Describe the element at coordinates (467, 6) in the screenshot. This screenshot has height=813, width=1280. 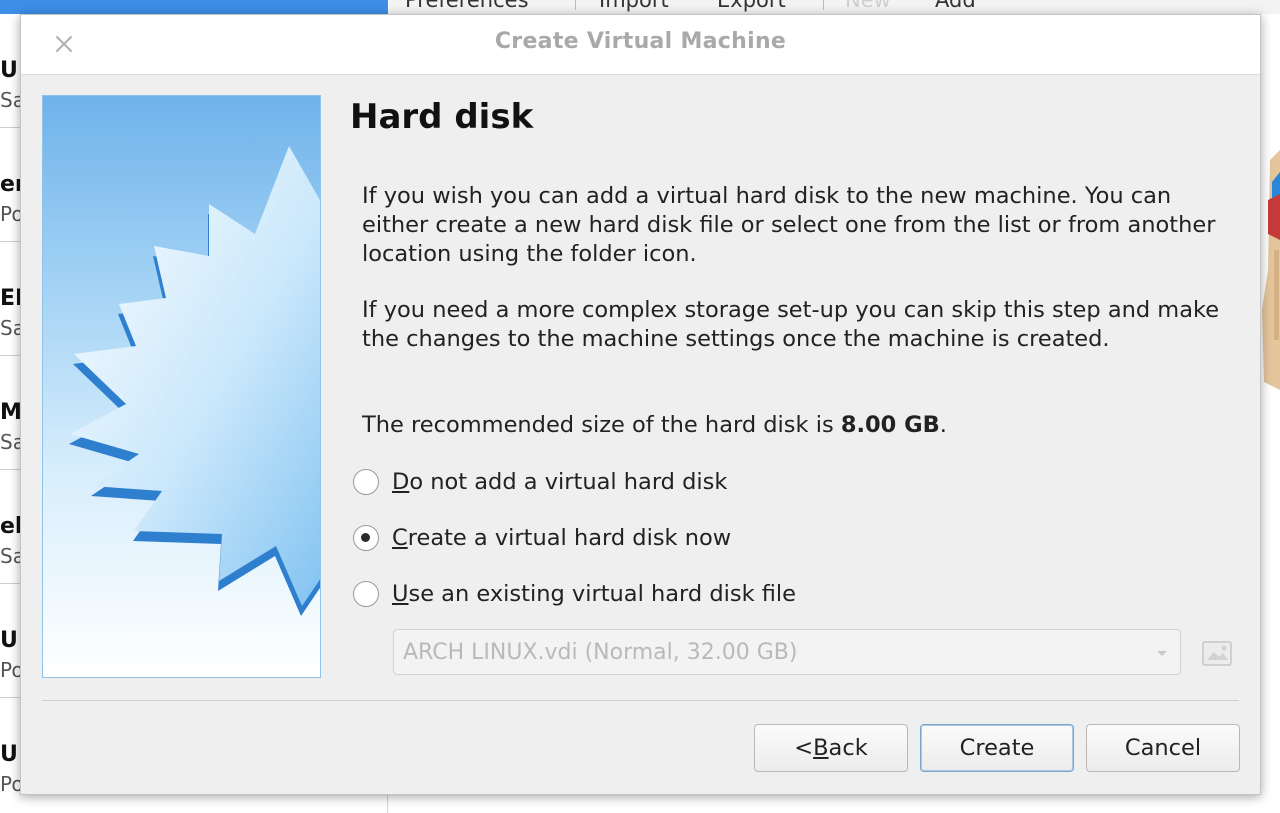
I see `toolbar-preferences: Preferences` at that location.